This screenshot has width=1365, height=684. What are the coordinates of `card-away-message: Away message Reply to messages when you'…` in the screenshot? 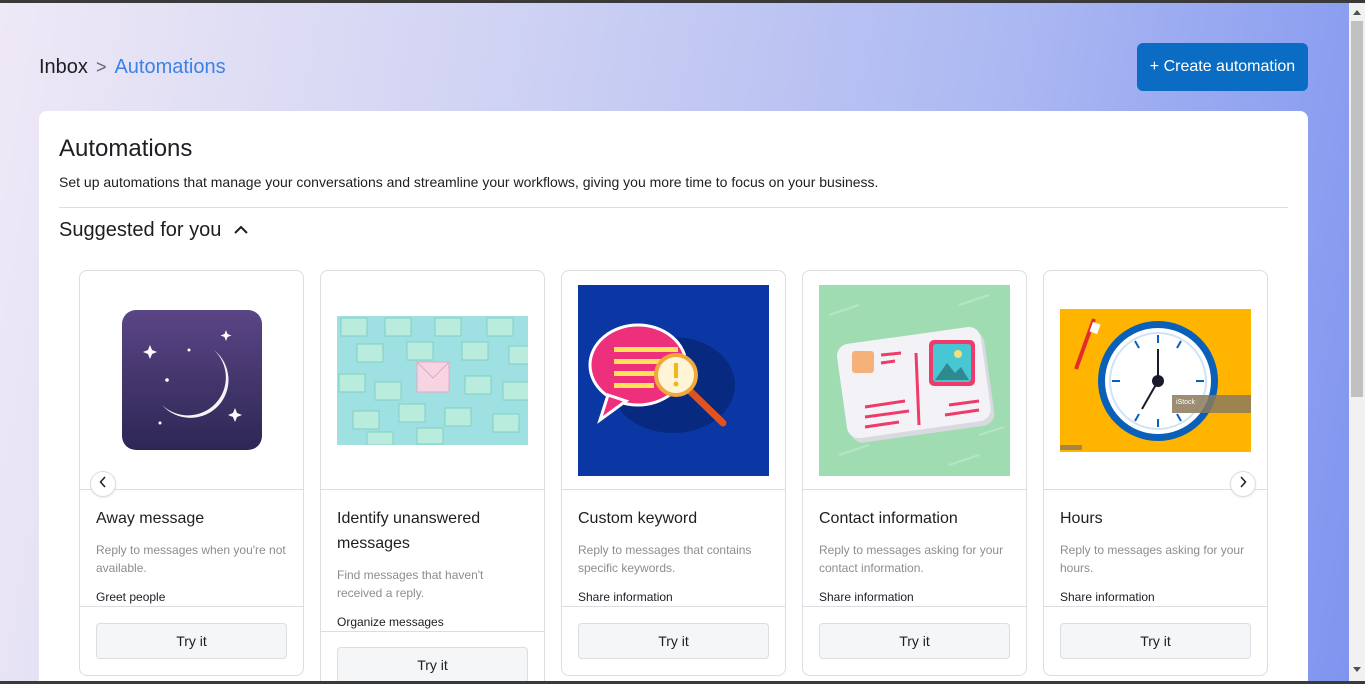 It's located at (191, 473).